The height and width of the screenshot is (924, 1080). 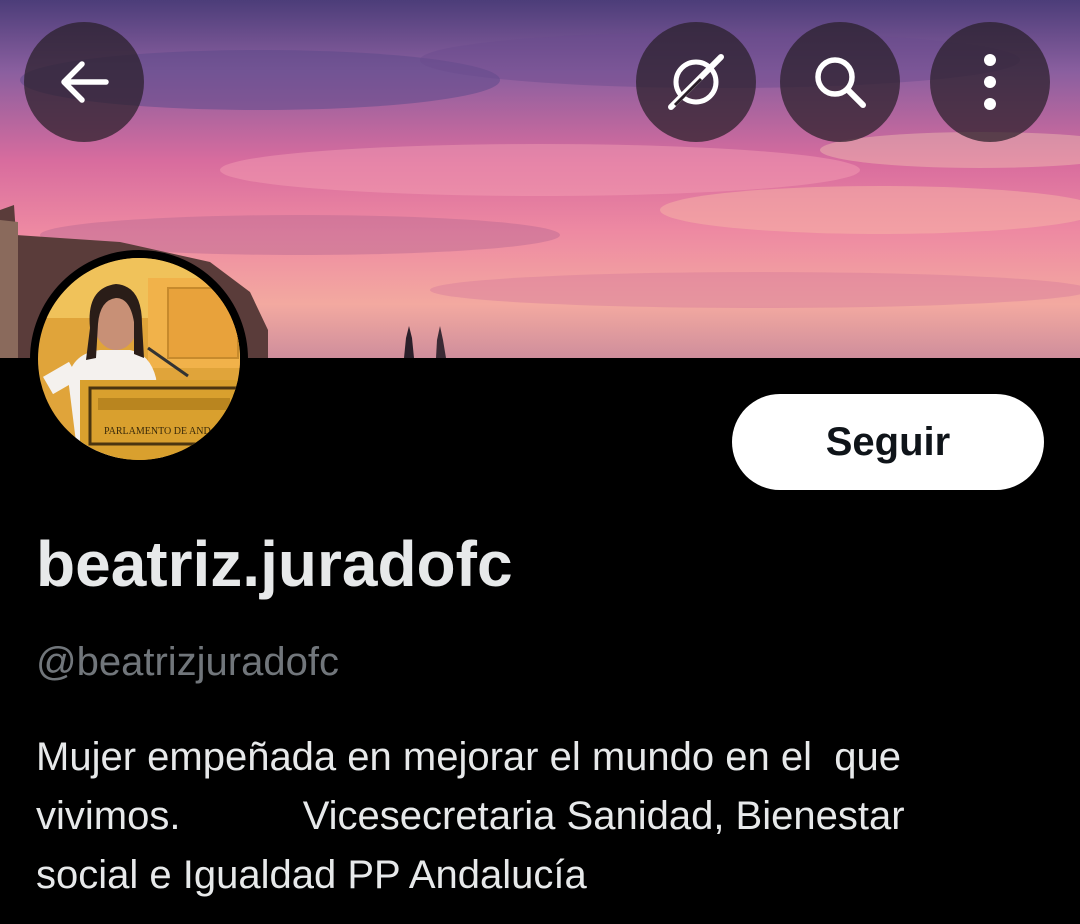 I want to click on bio-line: social e Igualdad PP Andalucía, so click(x=311, y=875).